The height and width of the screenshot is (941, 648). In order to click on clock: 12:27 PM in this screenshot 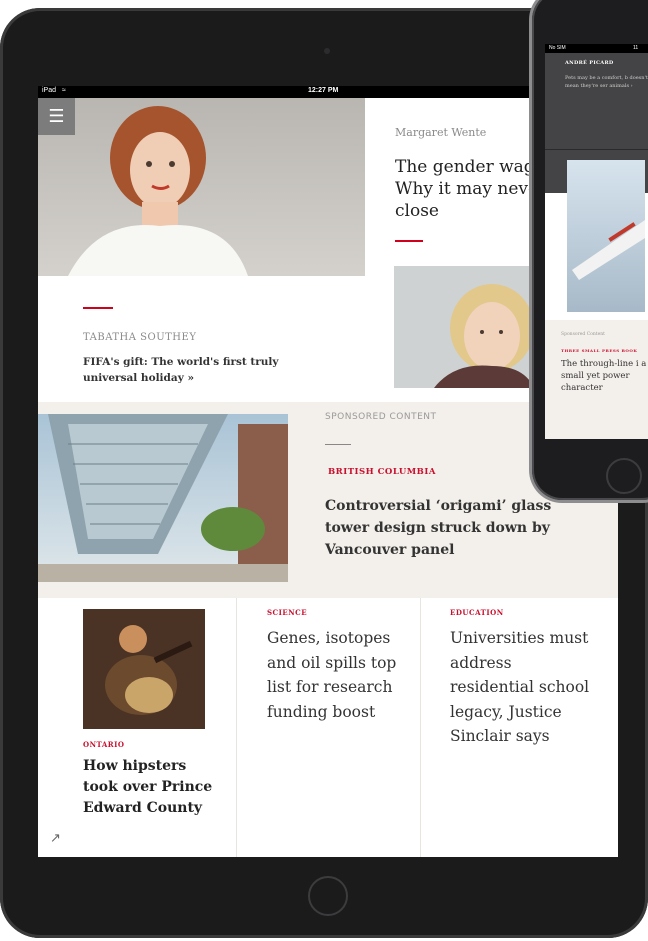, I will do `click(323, 90)`.